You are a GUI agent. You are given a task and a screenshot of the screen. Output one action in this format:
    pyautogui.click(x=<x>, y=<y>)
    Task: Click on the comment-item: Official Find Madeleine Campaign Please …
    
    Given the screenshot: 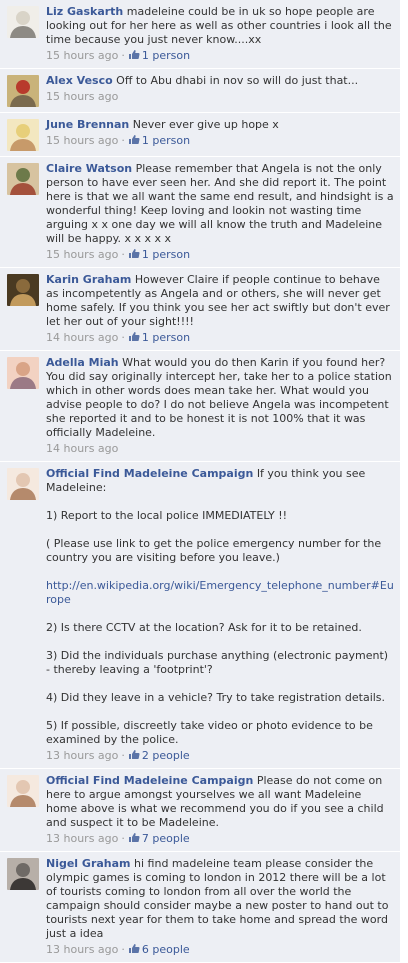 What is the action you would take?
    pyautogui.click(x=200, y=810)
    